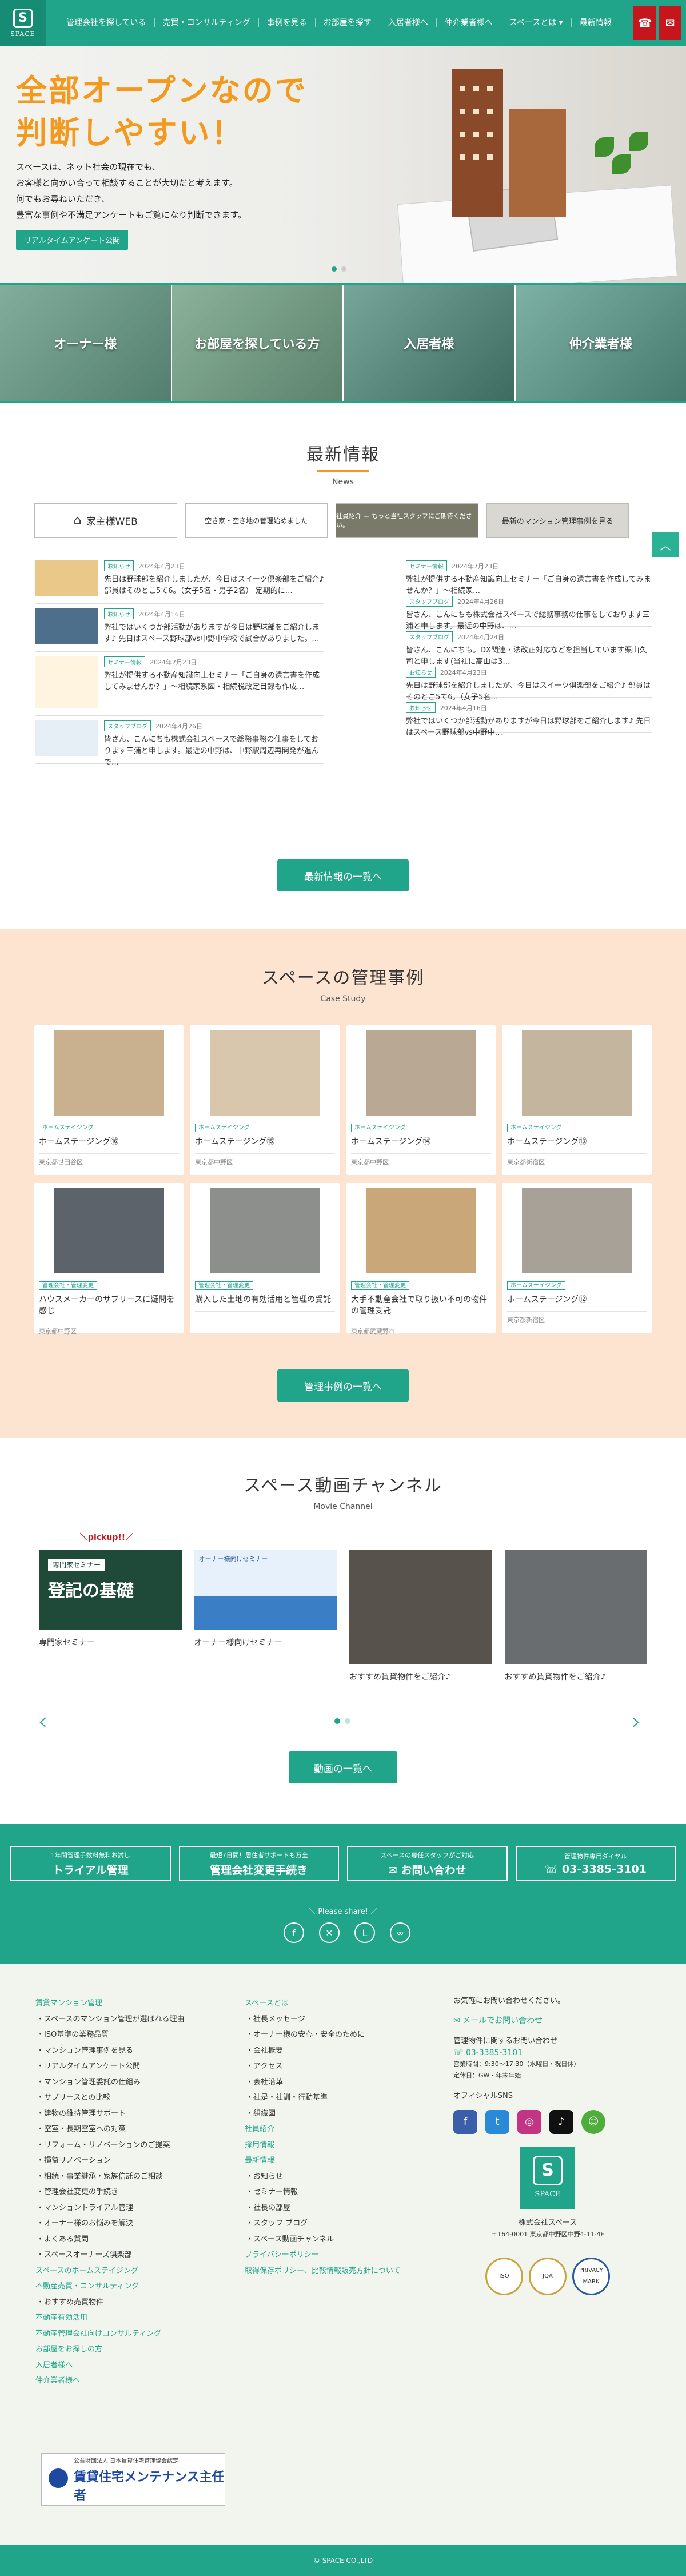  What do you see at coordinates (322, 2192) in the screenshot?
I see `footer-sub-link: セミナー情報` at bounding box center [322, 2192].